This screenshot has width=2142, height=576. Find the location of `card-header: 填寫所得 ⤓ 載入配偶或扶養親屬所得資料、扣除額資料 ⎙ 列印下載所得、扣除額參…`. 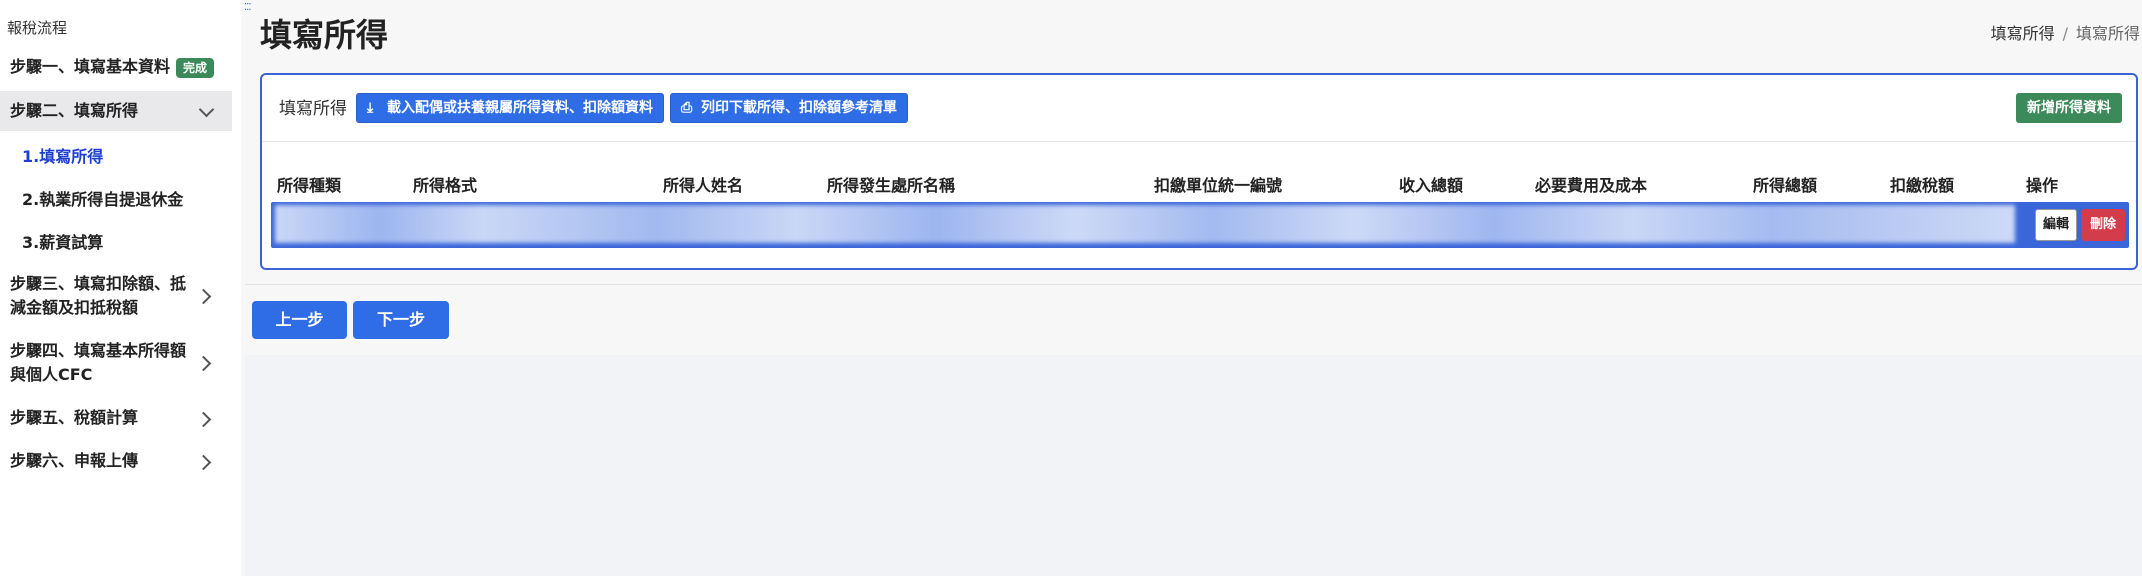

card-header: 填寫所得 ⤓ 載入配偶或扶養親屬所得資料、扣除額資料 ⎙ 列印下載所得、扣除額參… is located at coordinates (1199, 108).